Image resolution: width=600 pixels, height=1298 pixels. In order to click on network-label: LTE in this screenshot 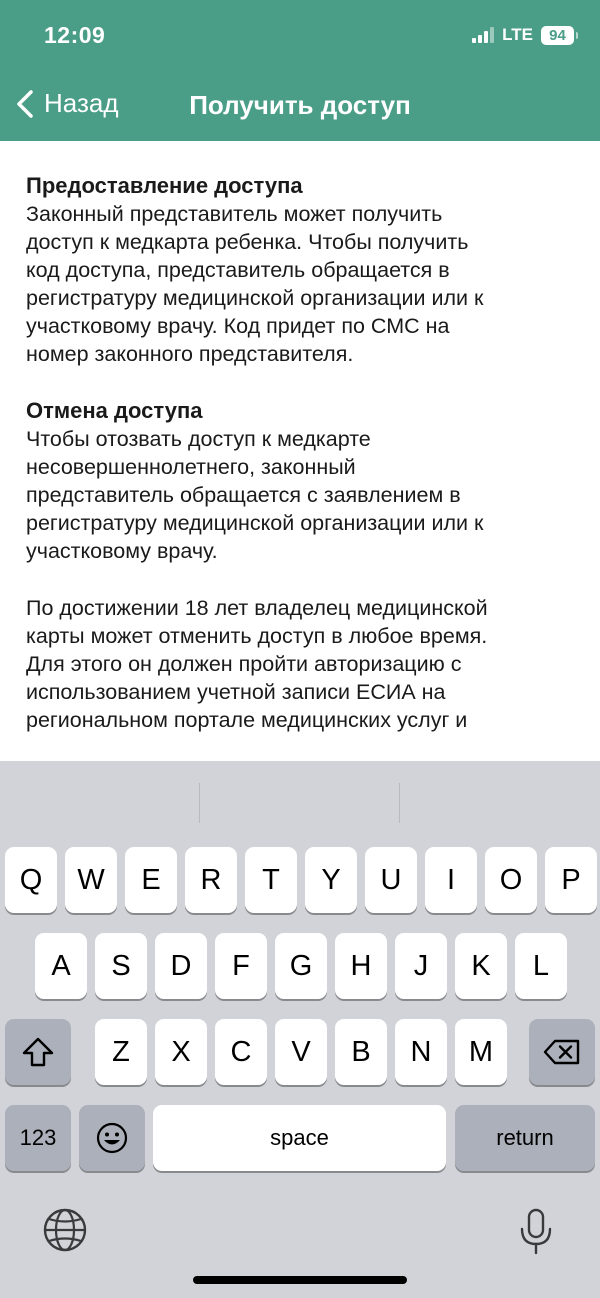, I will do `click(517, 34)`.